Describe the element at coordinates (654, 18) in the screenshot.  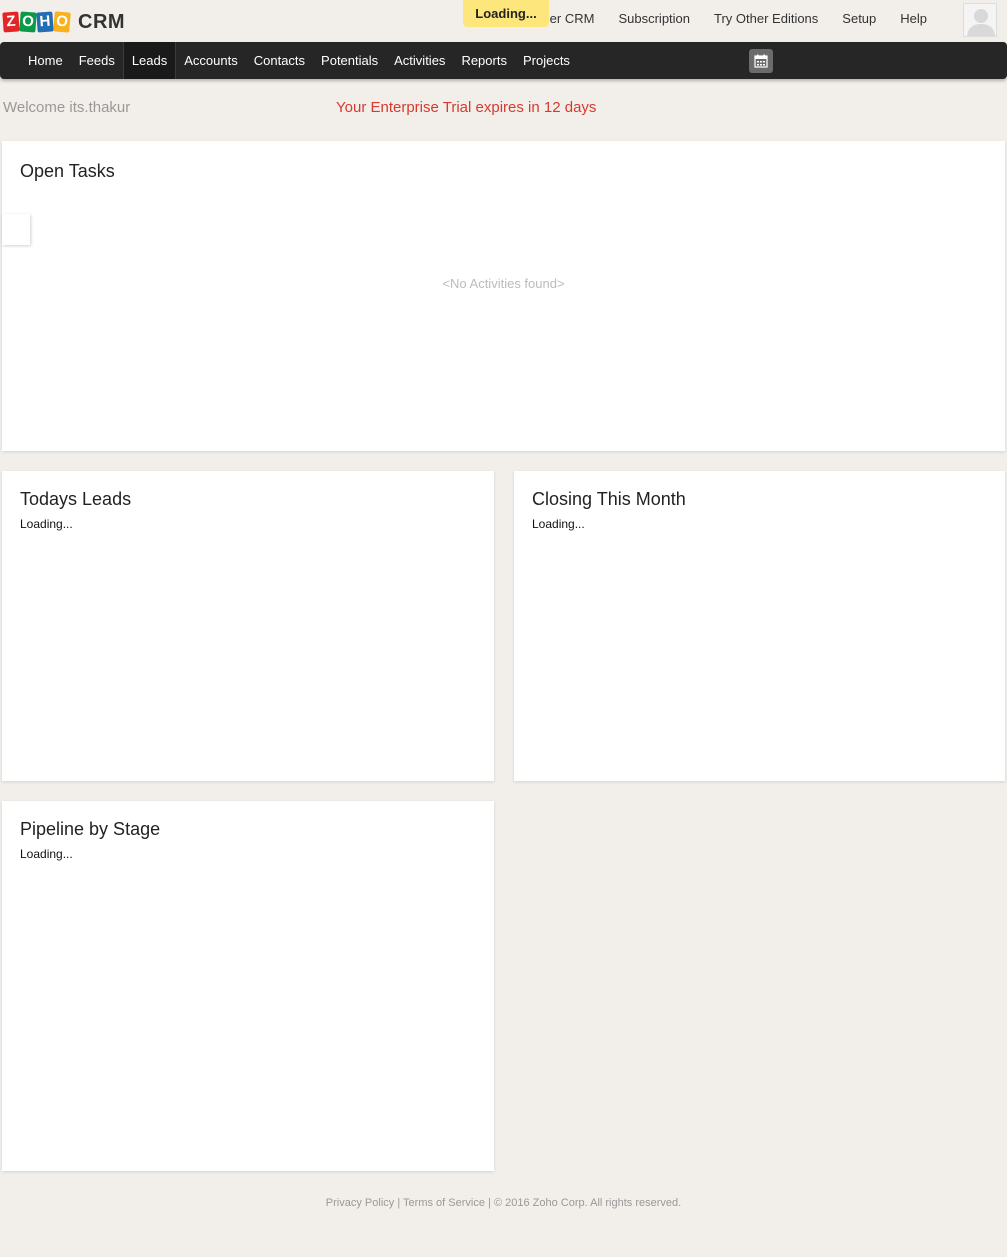
I see `link-subscription: Subscription` at that location.